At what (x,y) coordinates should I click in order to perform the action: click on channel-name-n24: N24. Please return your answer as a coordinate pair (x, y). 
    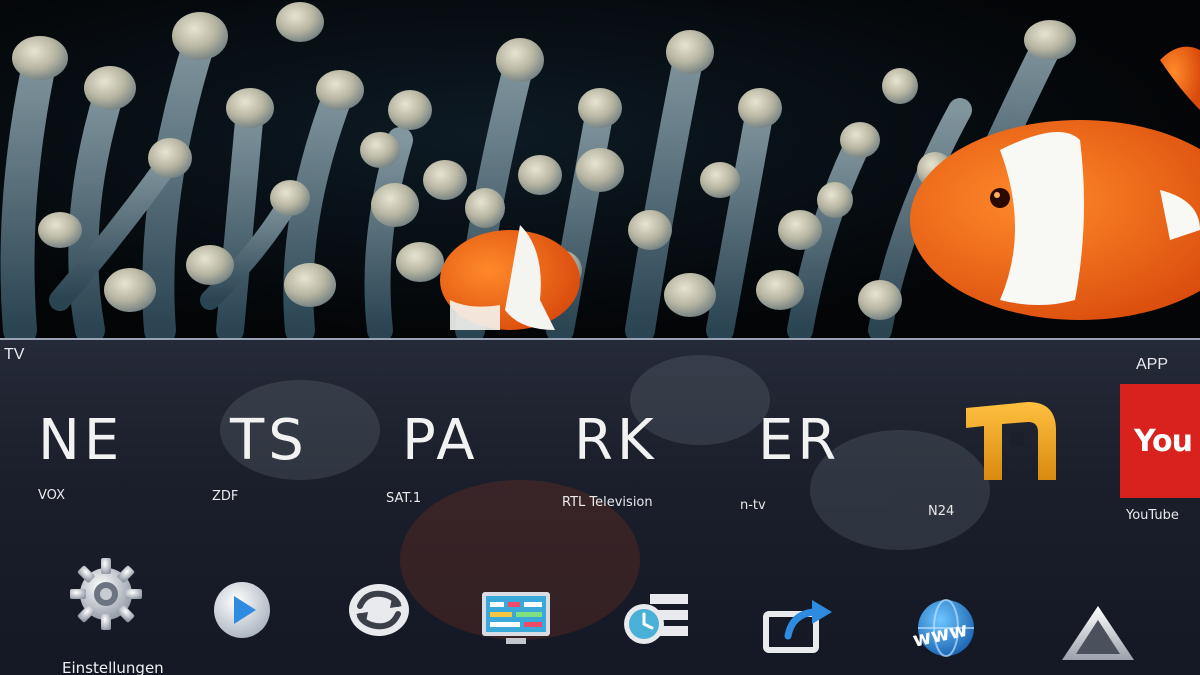
    Looking at the image, I should click on (941, 511).